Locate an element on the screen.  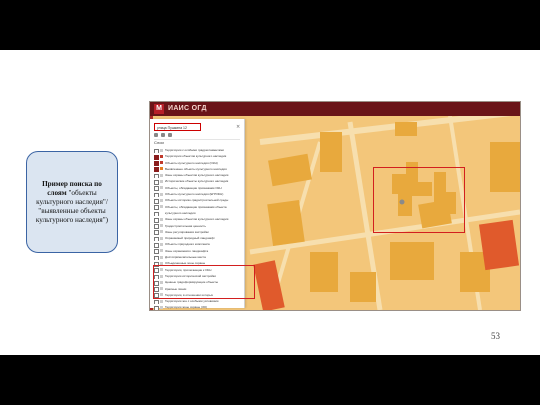
panel-toolbar is located at coordinates (197, 136).